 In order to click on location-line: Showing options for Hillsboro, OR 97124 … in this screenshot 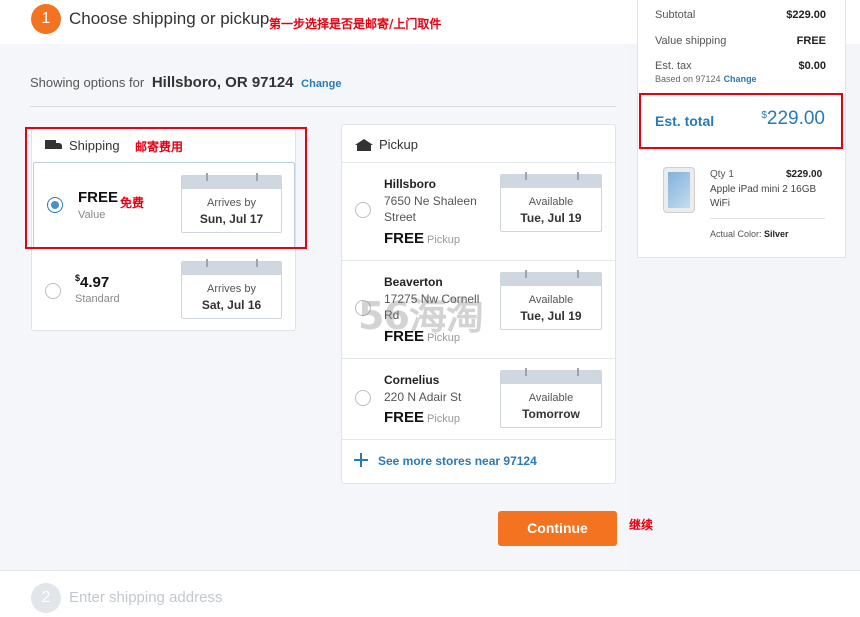, I will do `click(186, 82)`.